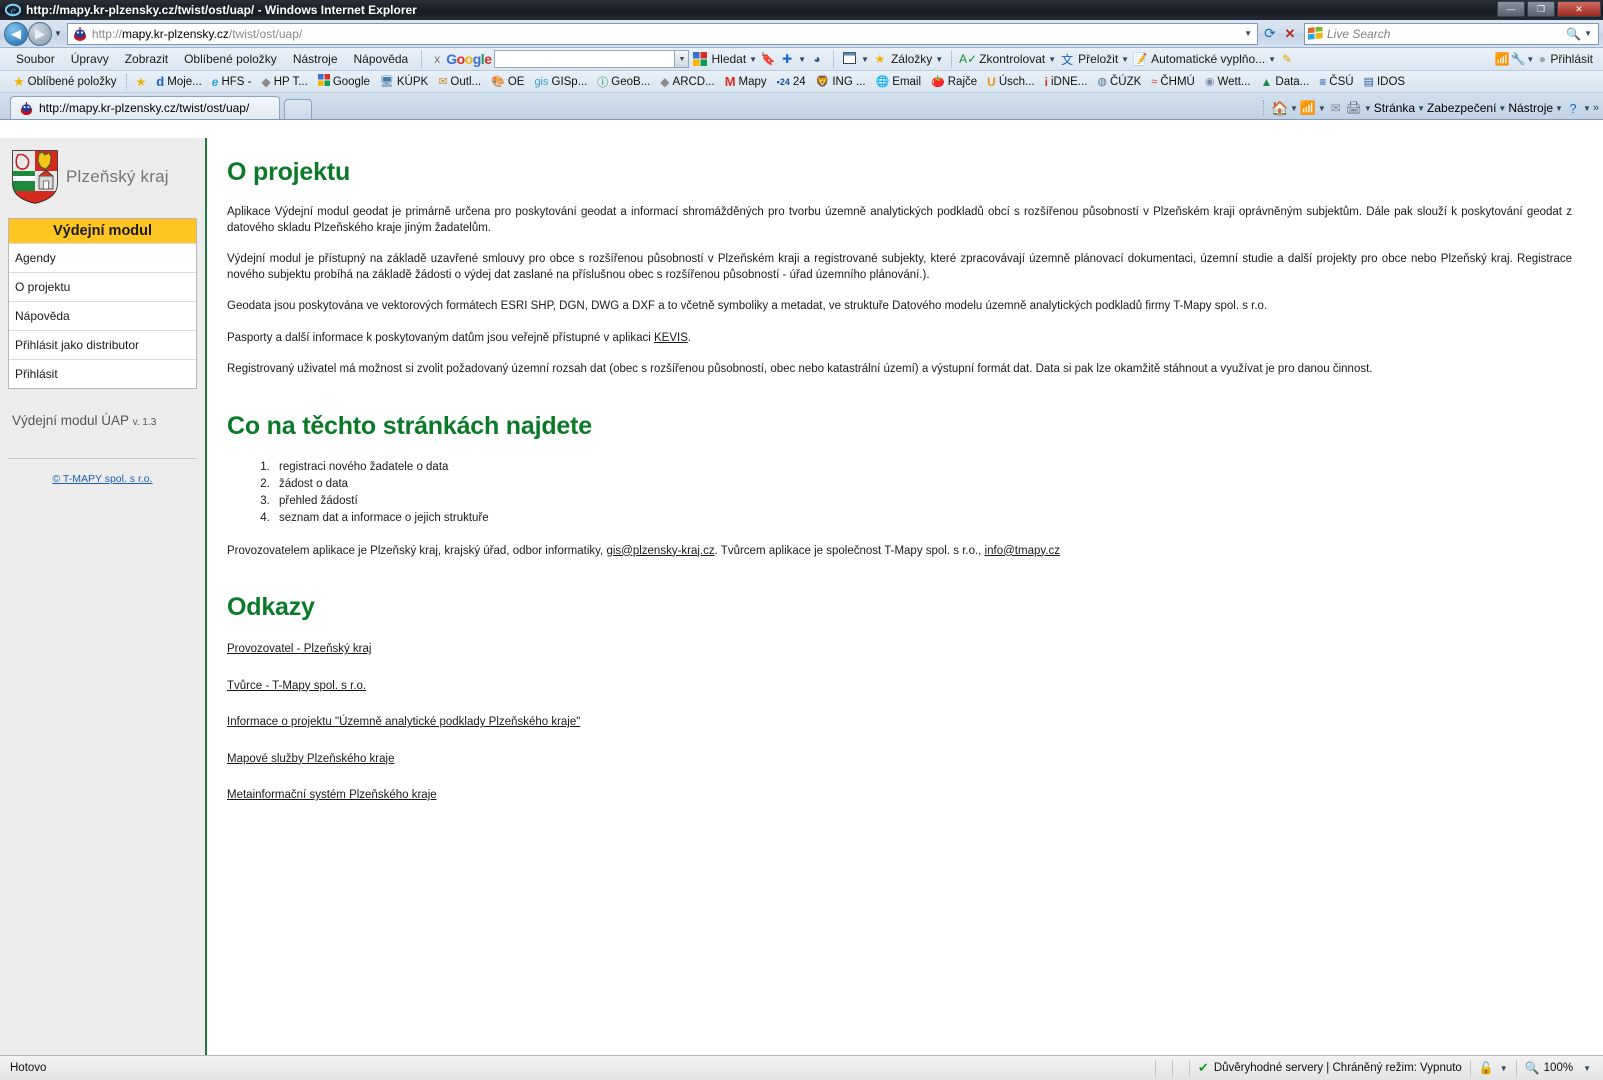 The image size is (1603, 1080). I want to click on sidebar-item-prihlasit: Přihlásit, so click(102, 373).